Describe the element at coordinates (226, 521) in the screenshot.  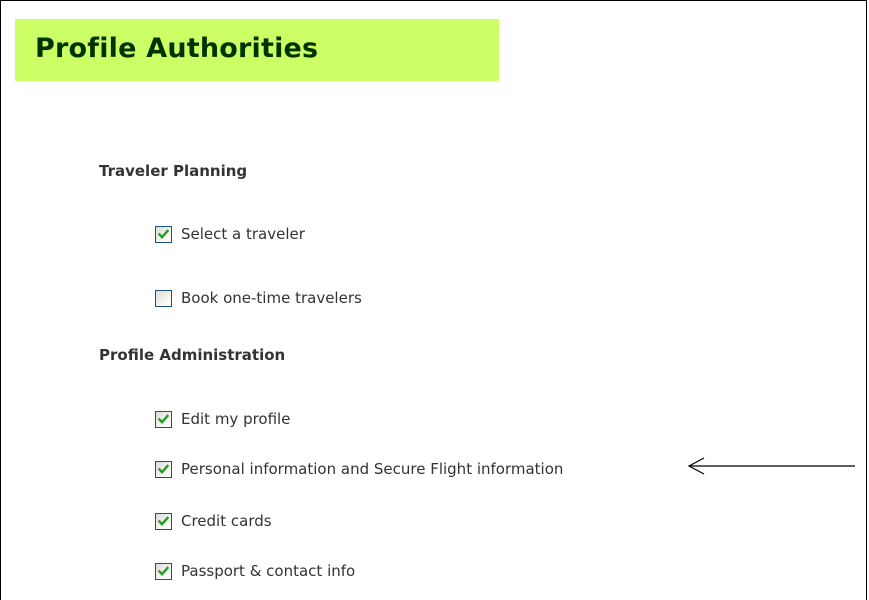
I see `option-label: Credit cards` at that location.